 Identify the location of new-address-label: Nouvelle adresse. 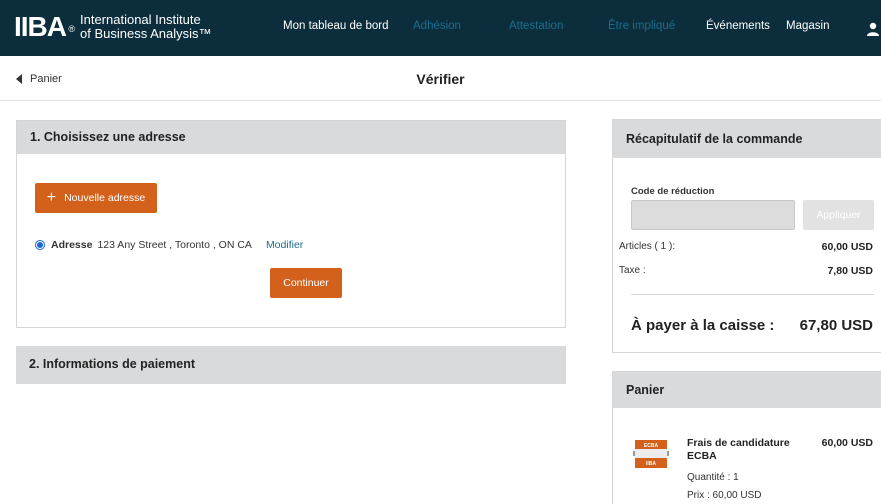
(105, 198).